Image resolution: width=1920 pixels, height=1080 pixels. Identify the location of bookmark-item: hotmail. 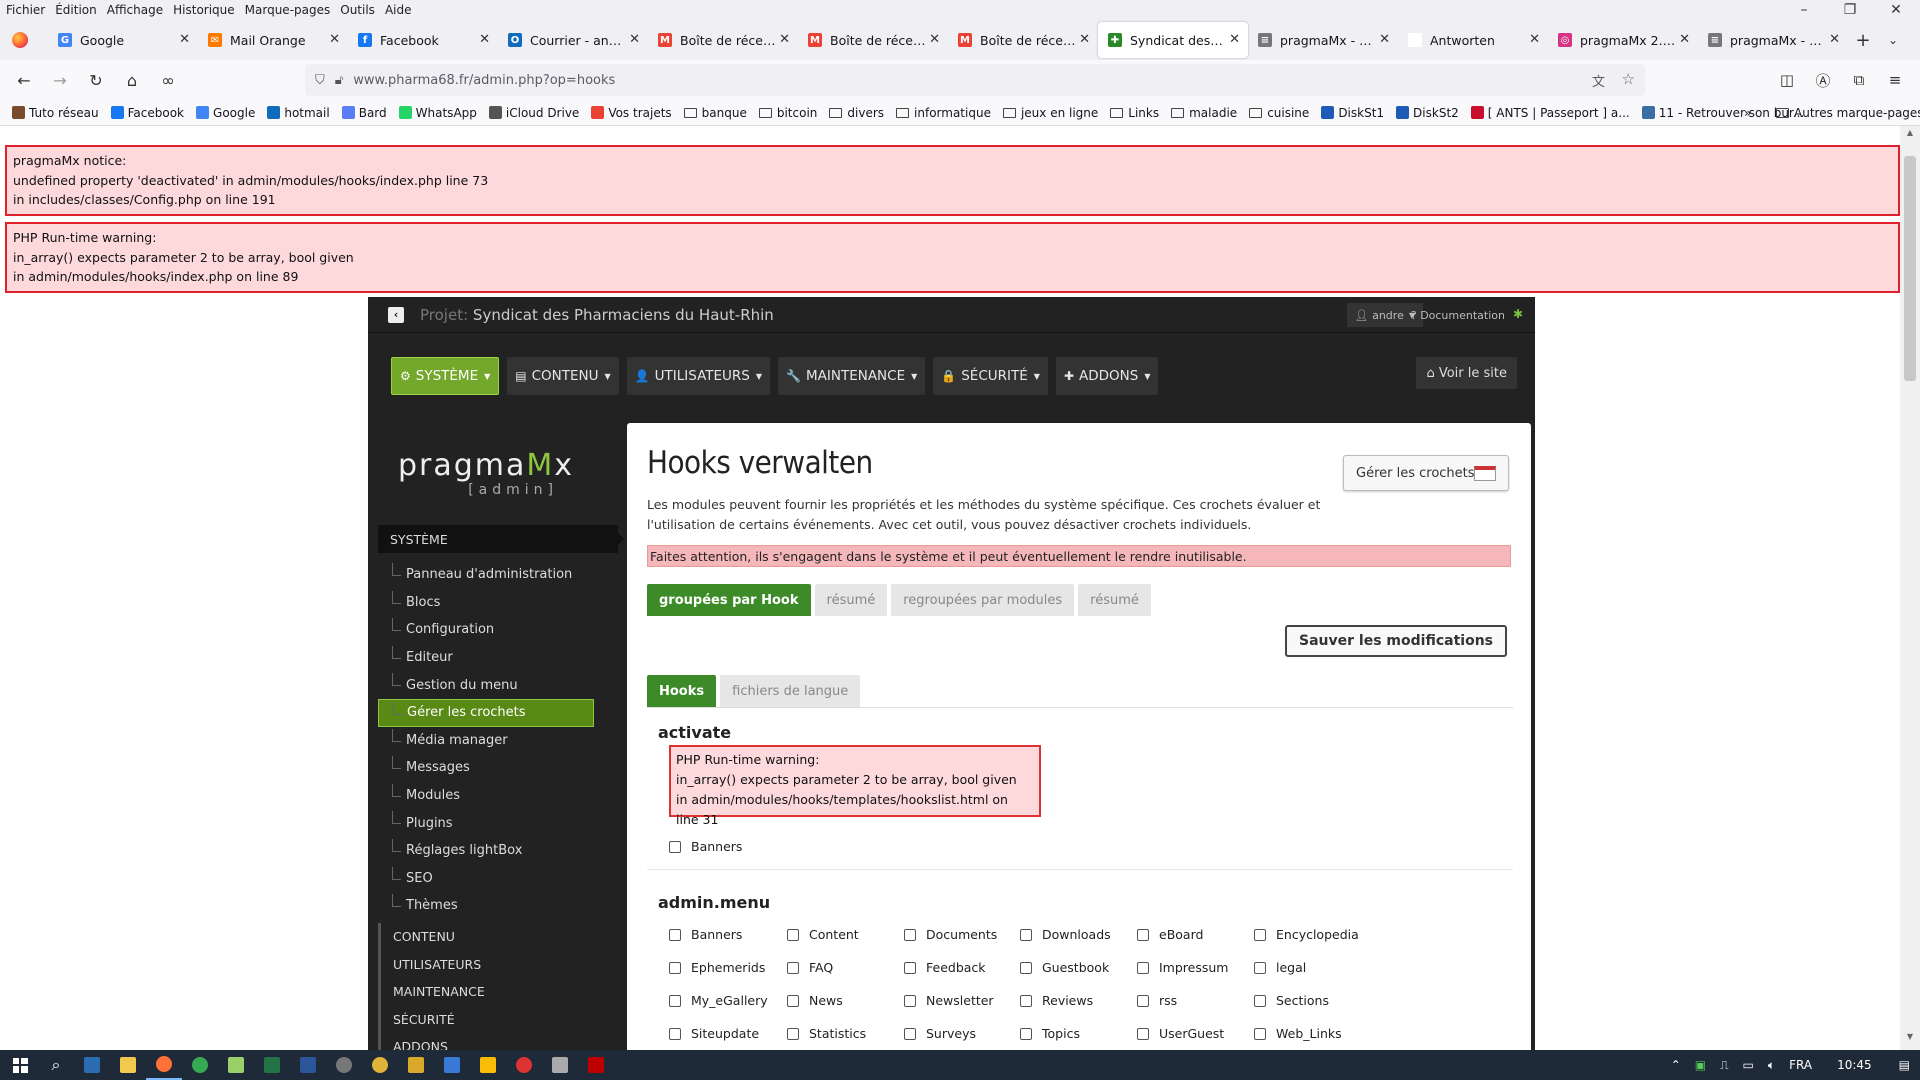
(298, 113).